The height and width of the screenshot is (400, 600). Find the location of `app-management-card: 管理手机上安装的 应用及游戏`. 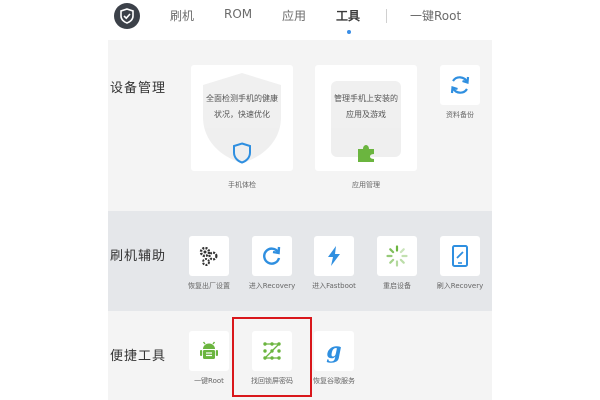

app-management-card: 管理手机上安装的 应用及游戏 is located at coordinates (366, 118).